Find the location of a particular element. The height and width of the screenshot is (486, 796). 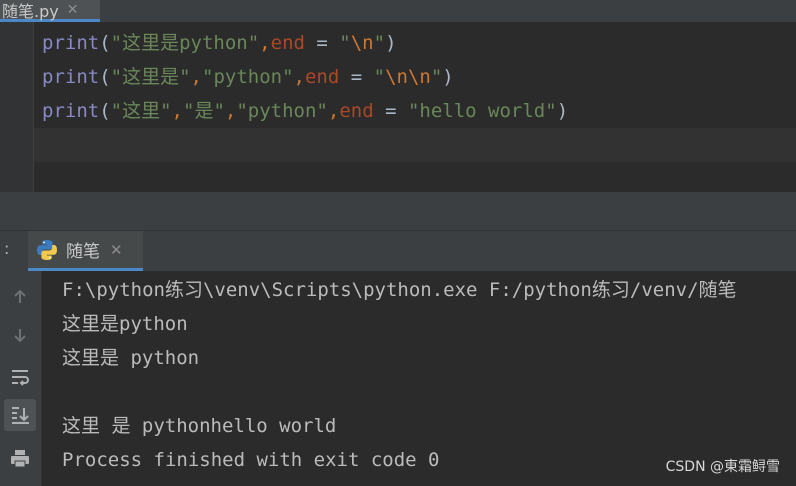

soft-wrap-icon is located at coordinates (20, 377).